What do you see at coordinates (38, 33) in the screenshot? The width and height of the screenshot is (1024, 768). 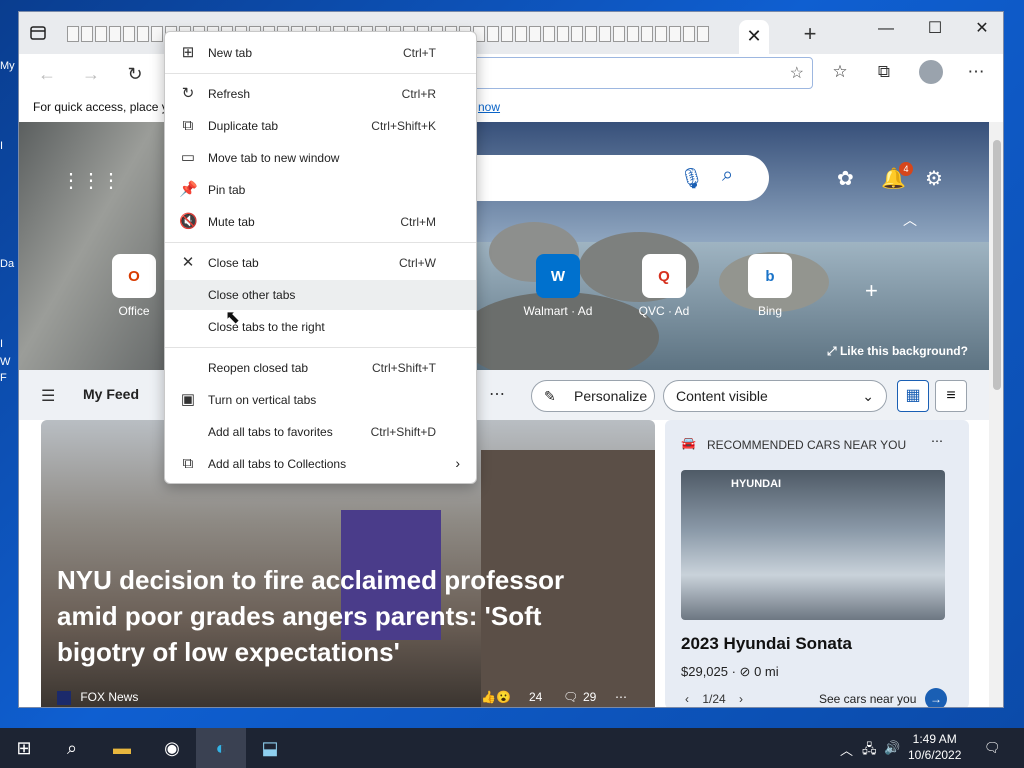 I see `tab-actions-icon` at bounding box center [38, 33].